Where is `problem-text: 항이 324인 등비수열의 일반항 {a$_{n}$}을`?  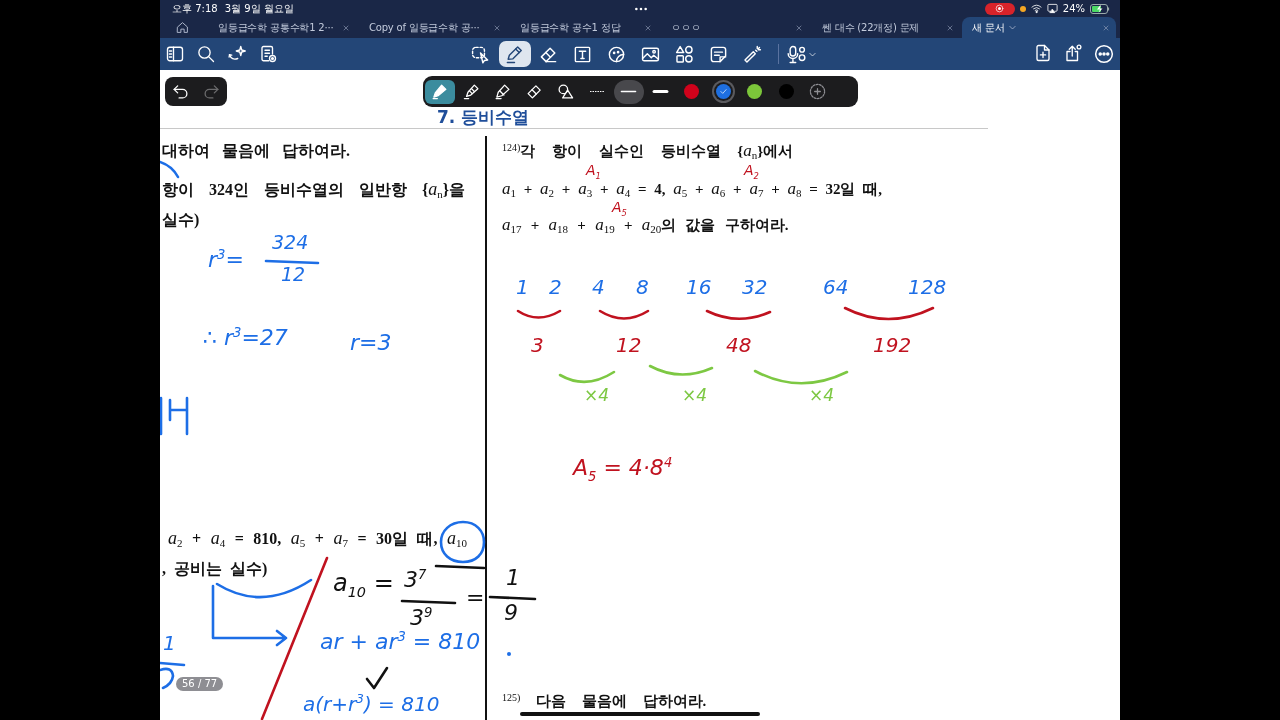 problem-text: 항이 324인 등비수열의 일반항 {a$_{n}$}을 is located at coordinates (314, 189).